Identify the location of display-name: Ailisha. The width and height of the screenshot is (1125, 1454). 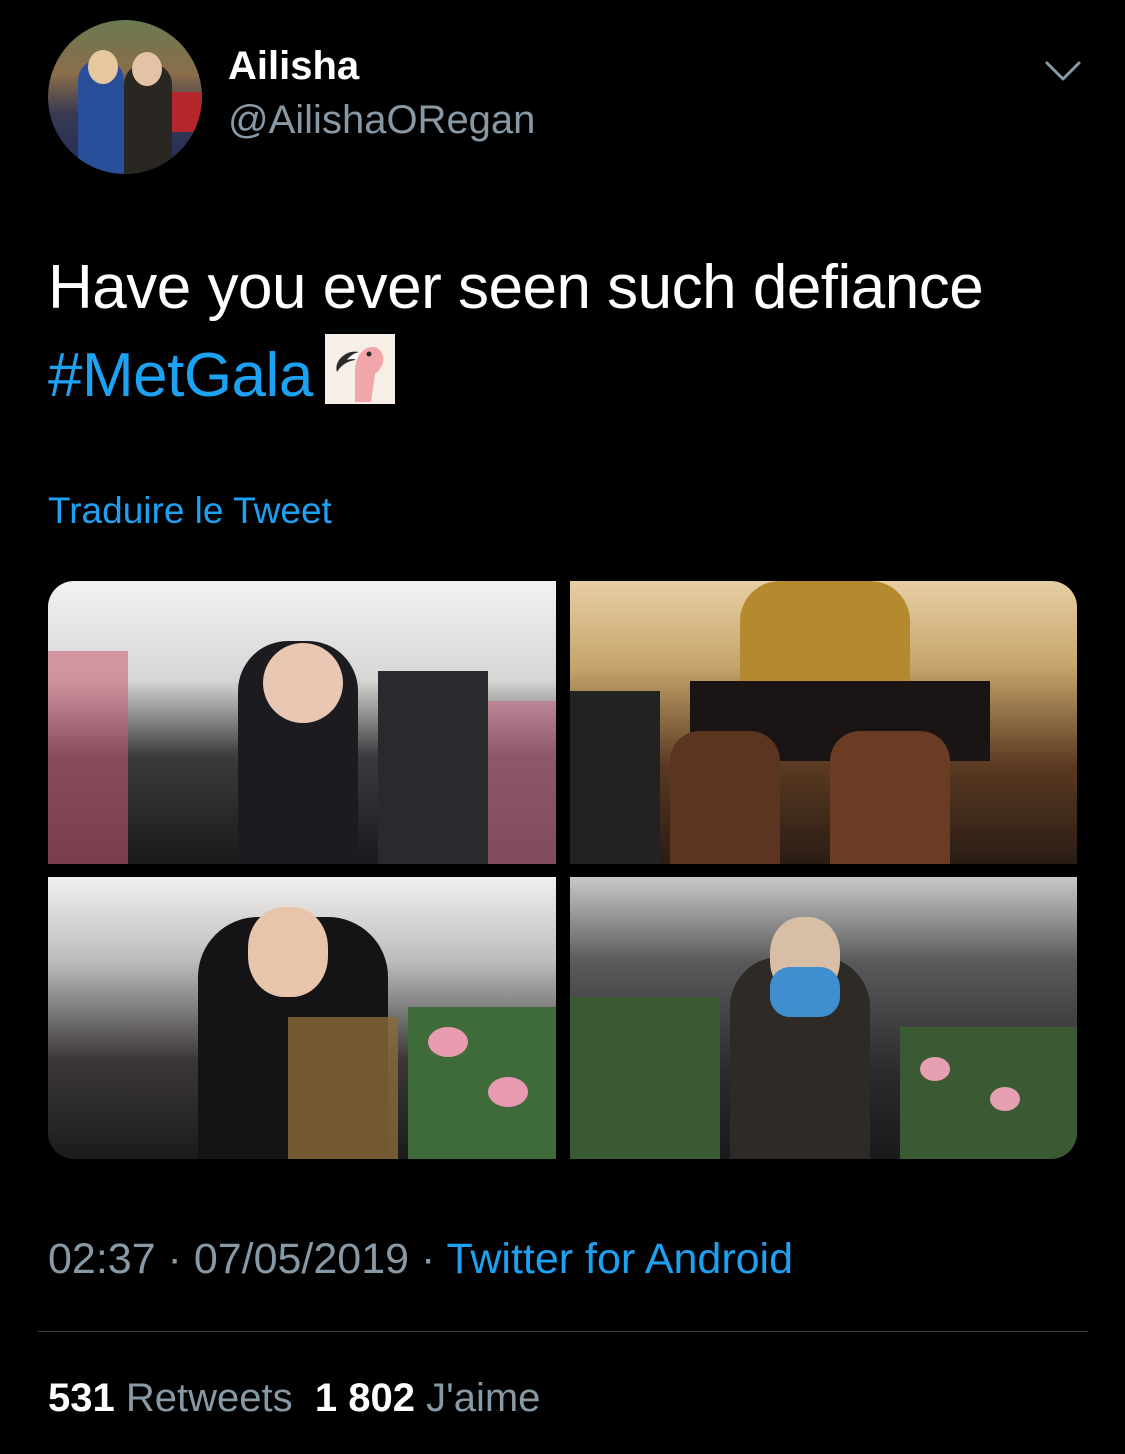
(293, 66).